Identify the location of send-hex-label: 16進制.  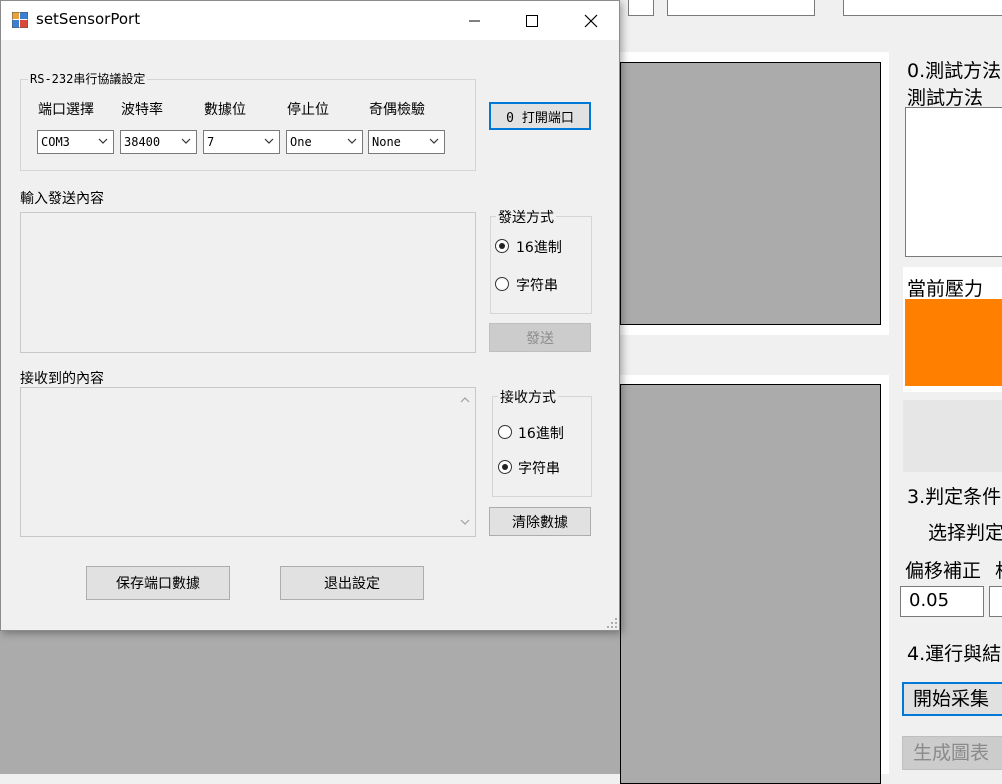
(539, 247).